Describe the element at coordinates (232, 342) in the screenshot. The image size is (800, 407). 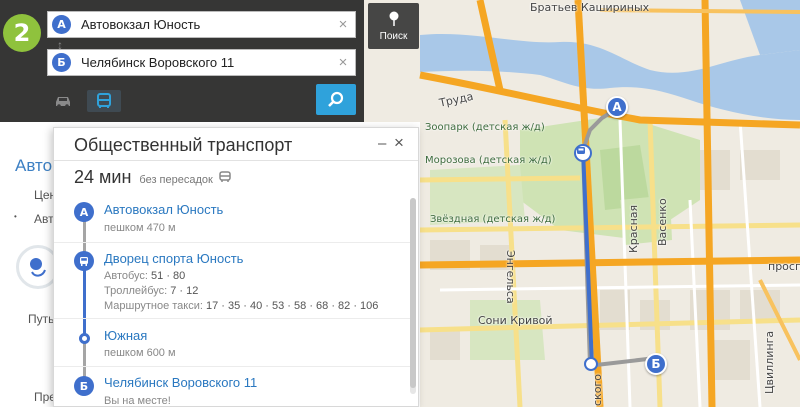
I see `route-step: Южная пешком 600 м` at that location.